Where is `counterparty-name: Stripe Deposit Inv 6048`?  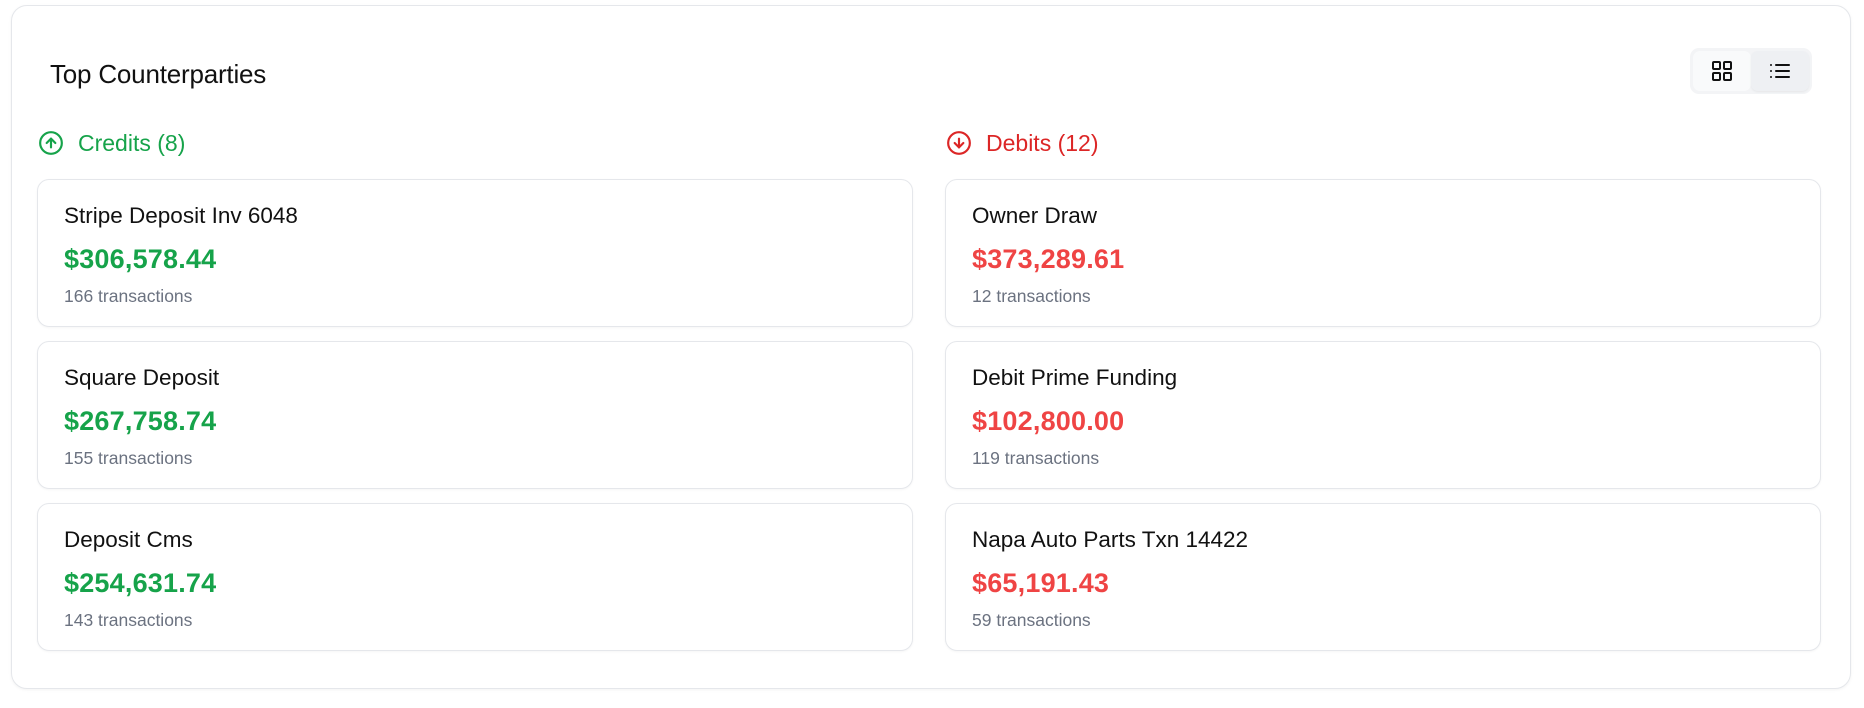 counterparty-name: Stripe Deposit Inv 6048 is located at coordinates (181, 215).